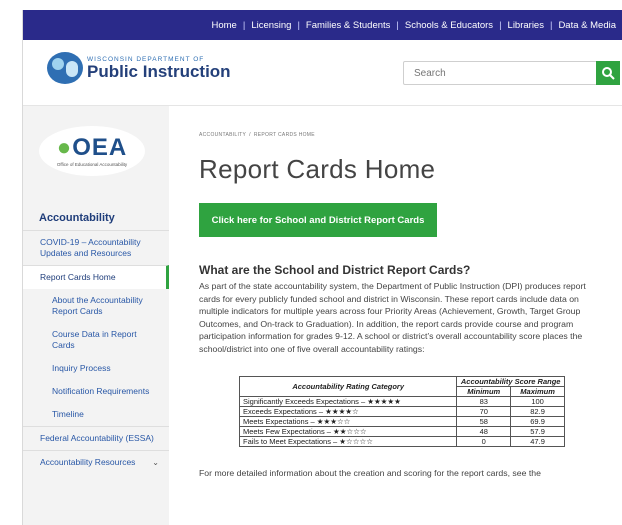 The height and width of the screenshot is (525, 622). What do you see at coordinates (537, 421) in the screenshot?
I see `score-max: 69.9` at bounding box center [537, 421].